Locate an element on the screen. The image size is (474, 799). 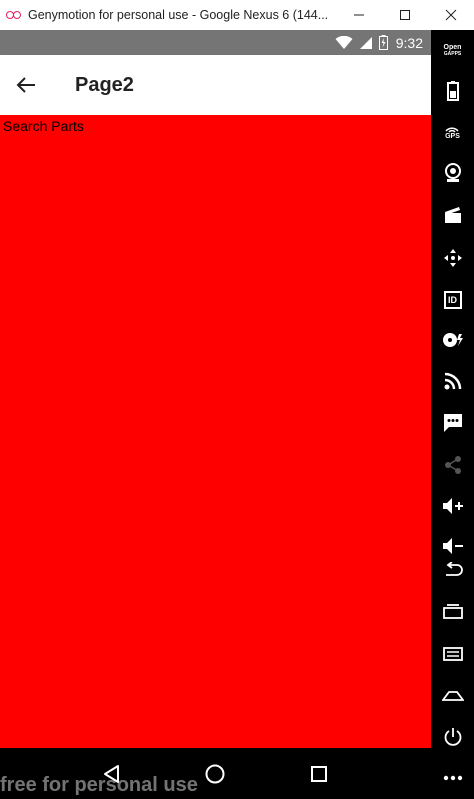
maximize-icon is located at coordinates (405, 15).